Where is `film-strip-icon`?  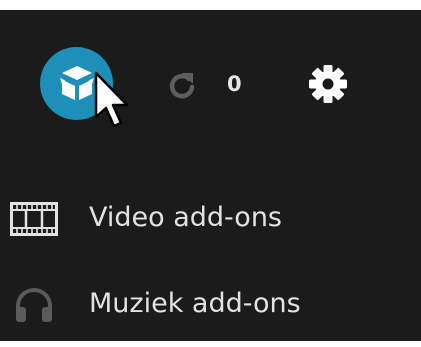
film-strip-icon is located at coordinates (34, 221).